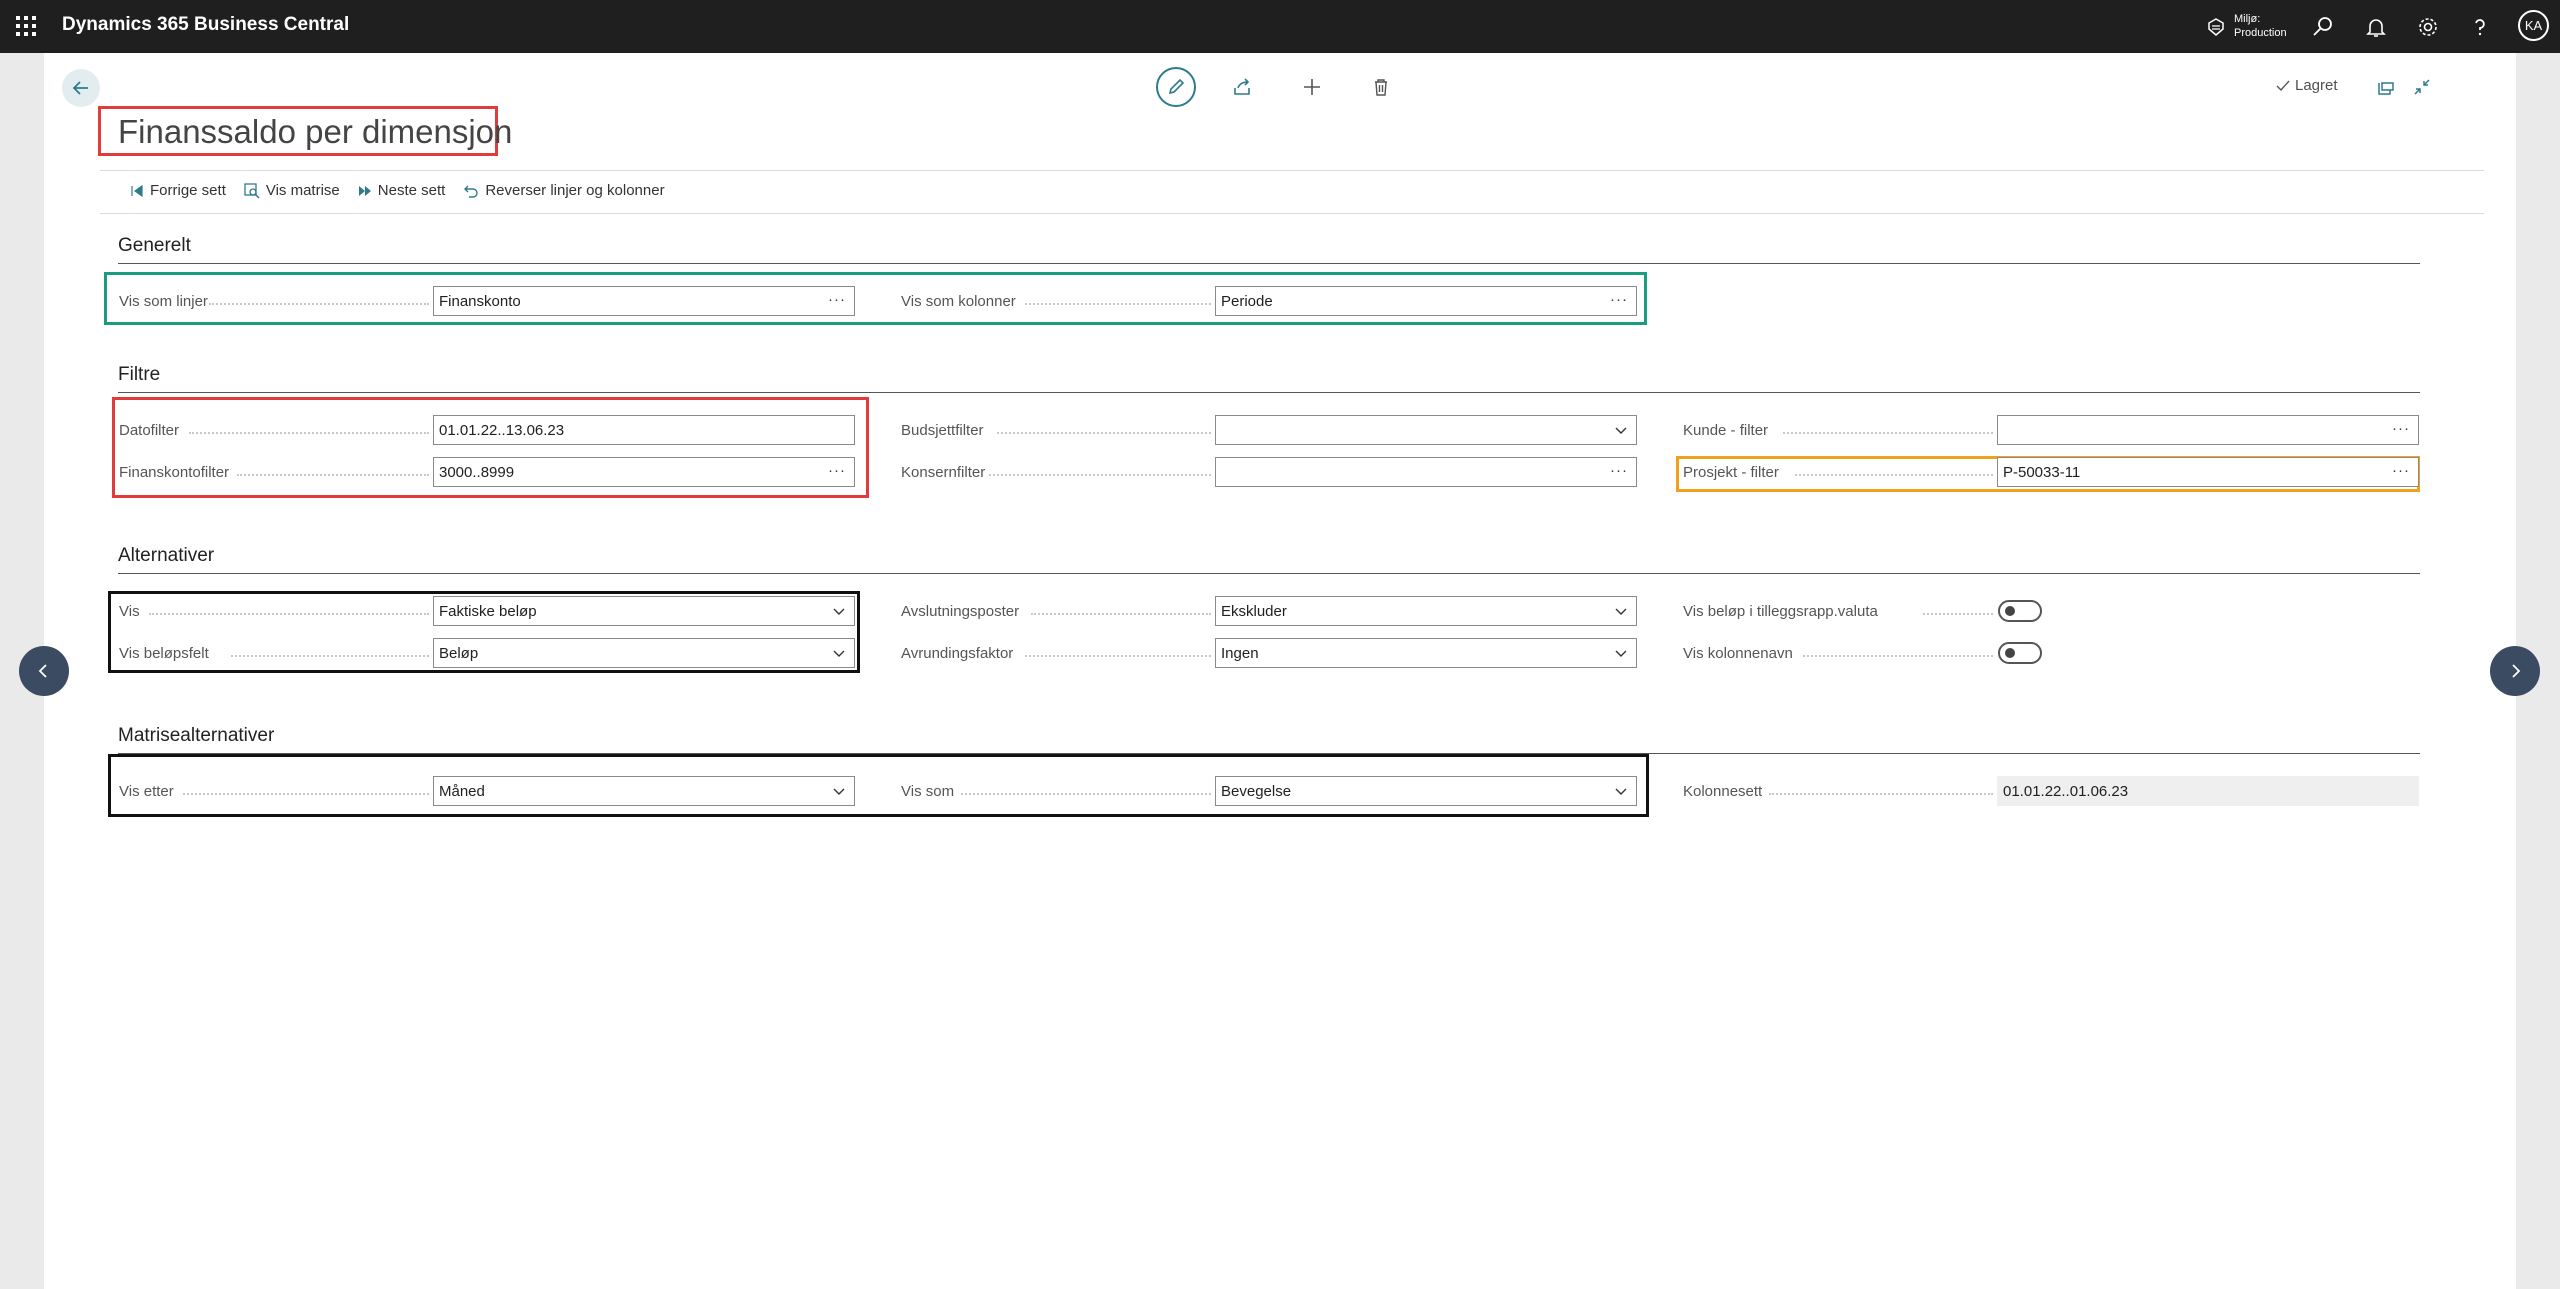 This screenshot has height=1289, width=2560. What do you see at coordinates (1426, 430) in the screenshot?
I see `budget-filter-select` at bounding box center [1426, 430].